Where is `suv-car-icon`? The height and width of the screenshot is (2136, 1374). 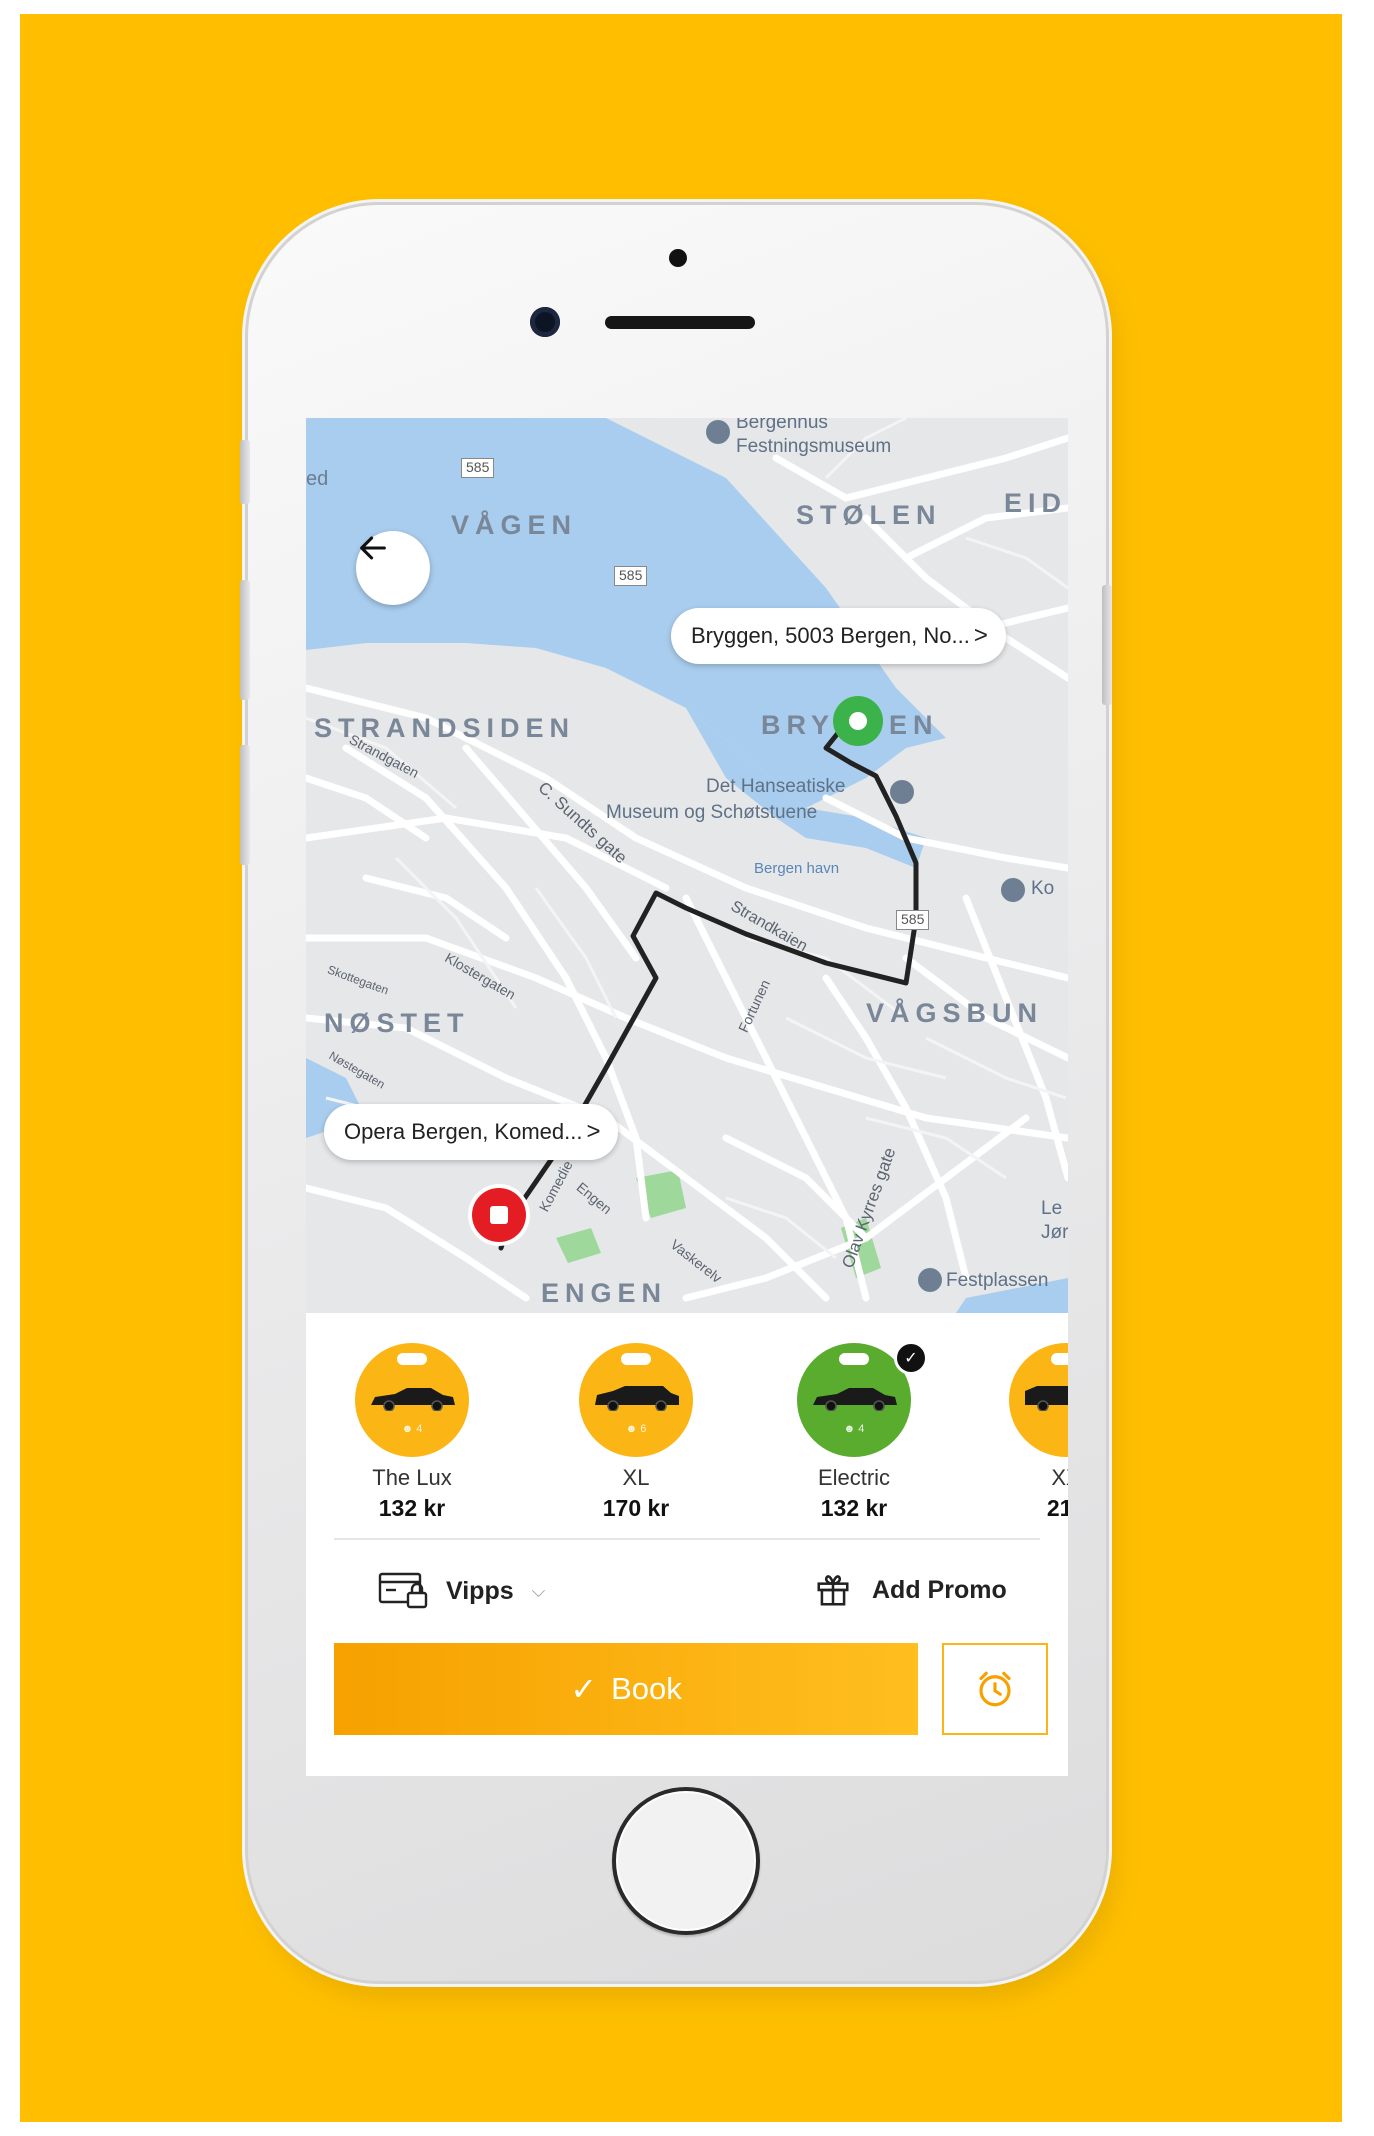 suv-car-icon is located at coordinates (637, 1398).